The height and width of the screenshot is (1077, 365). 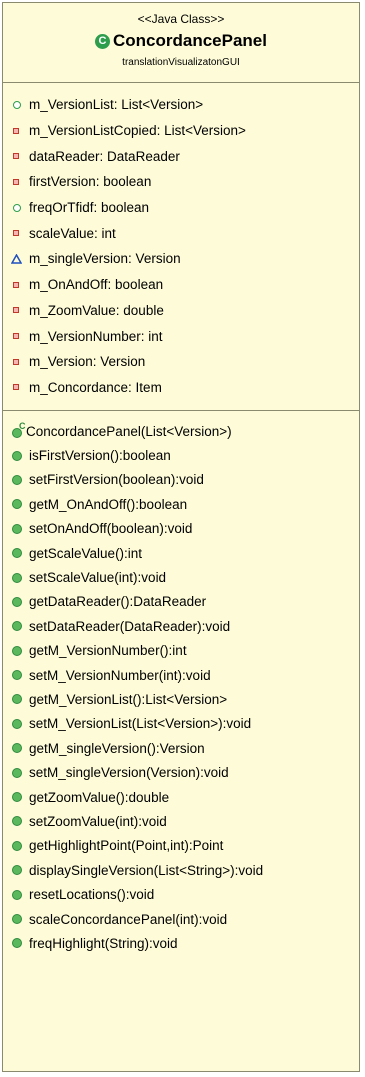 What do you see at coordinates (181, 156) in the screenshot?
I see `attribute-row: dataReader: DataReader` at bounding box center [181, 156].